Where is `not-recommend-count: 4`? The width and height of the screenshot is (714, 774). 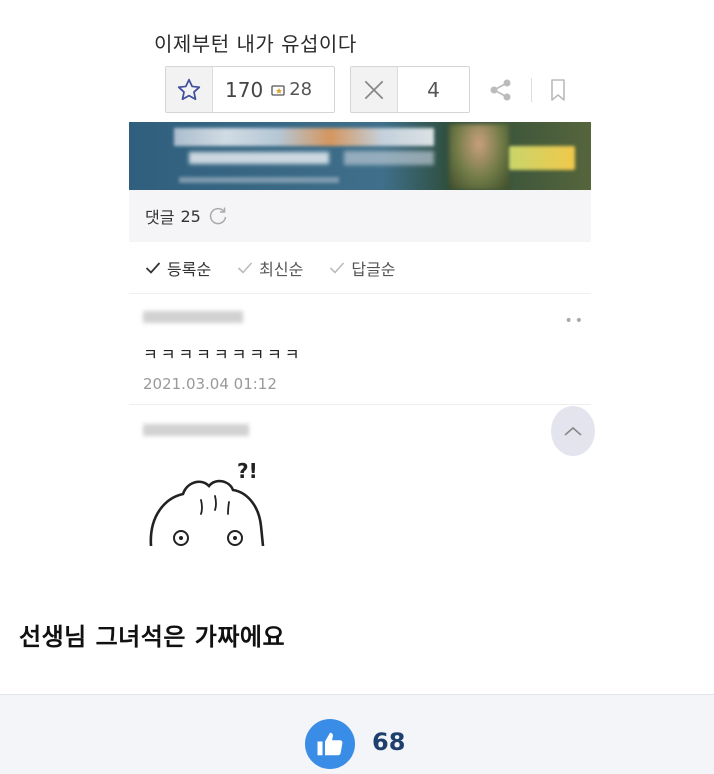
not-recommend-count: 4 is located at coordinates (433, 89).